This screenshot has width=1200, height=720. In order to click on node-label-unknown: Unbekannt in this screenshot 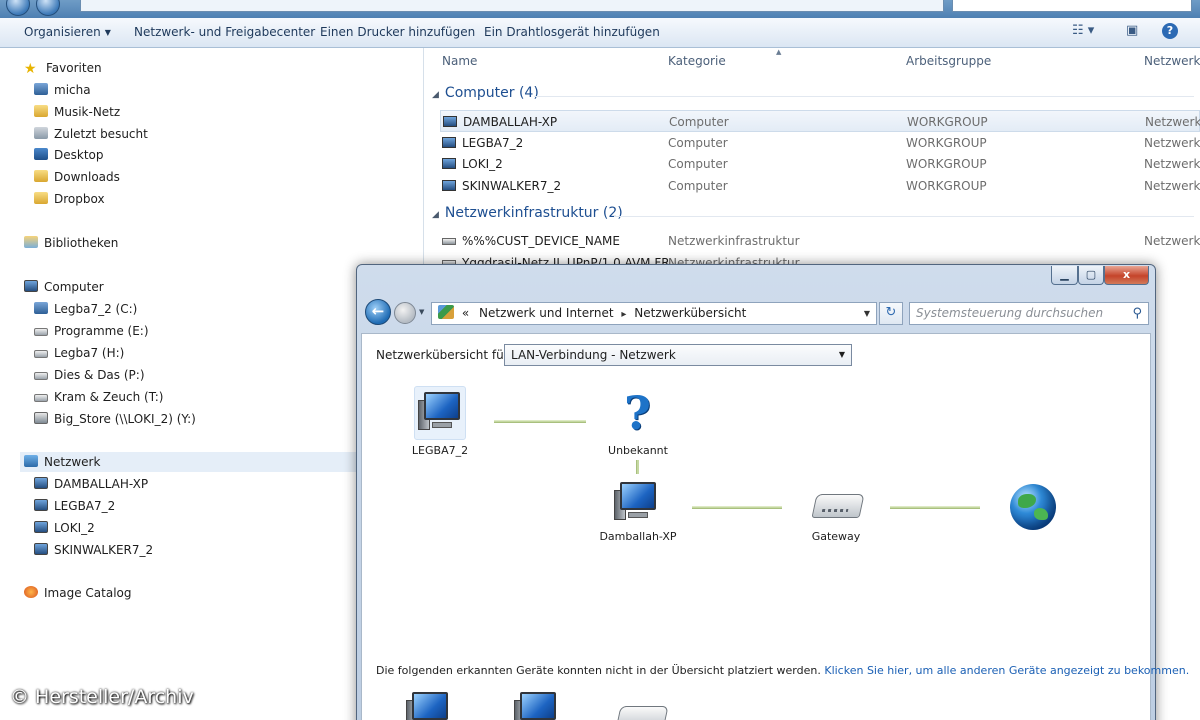, I will do `click(638, 450)`.